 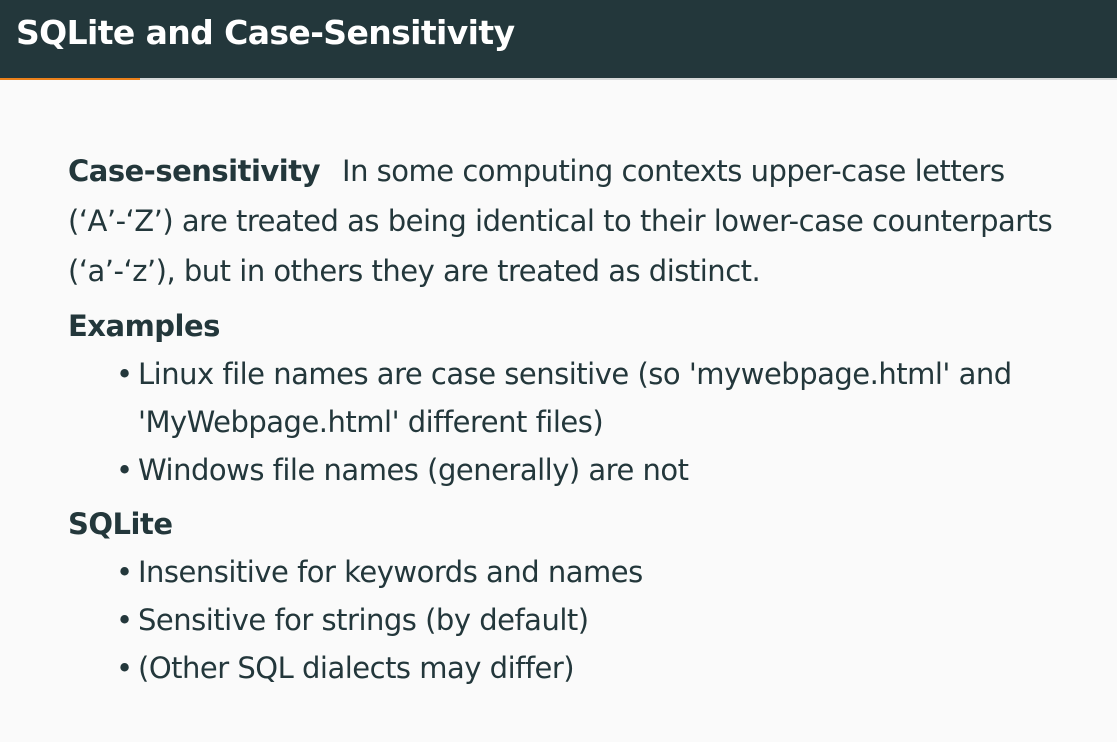 I want to click on list-item: • Insensitive for keywords and names, so click(x=592, y=572).